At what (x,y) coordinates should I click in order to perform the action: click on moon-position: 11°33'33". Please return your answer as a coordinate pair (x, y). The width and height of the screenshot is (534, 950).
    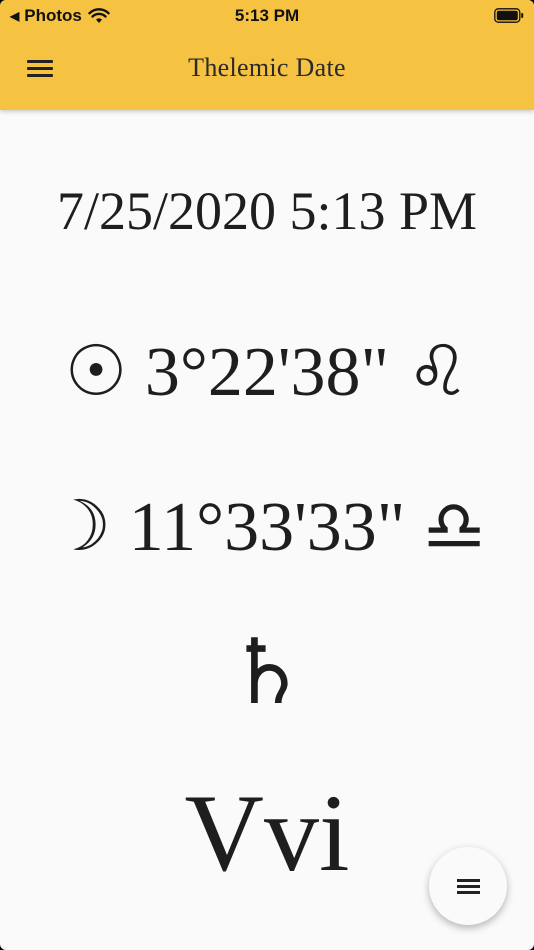
    Looking at the image, I should click on (267, 527).